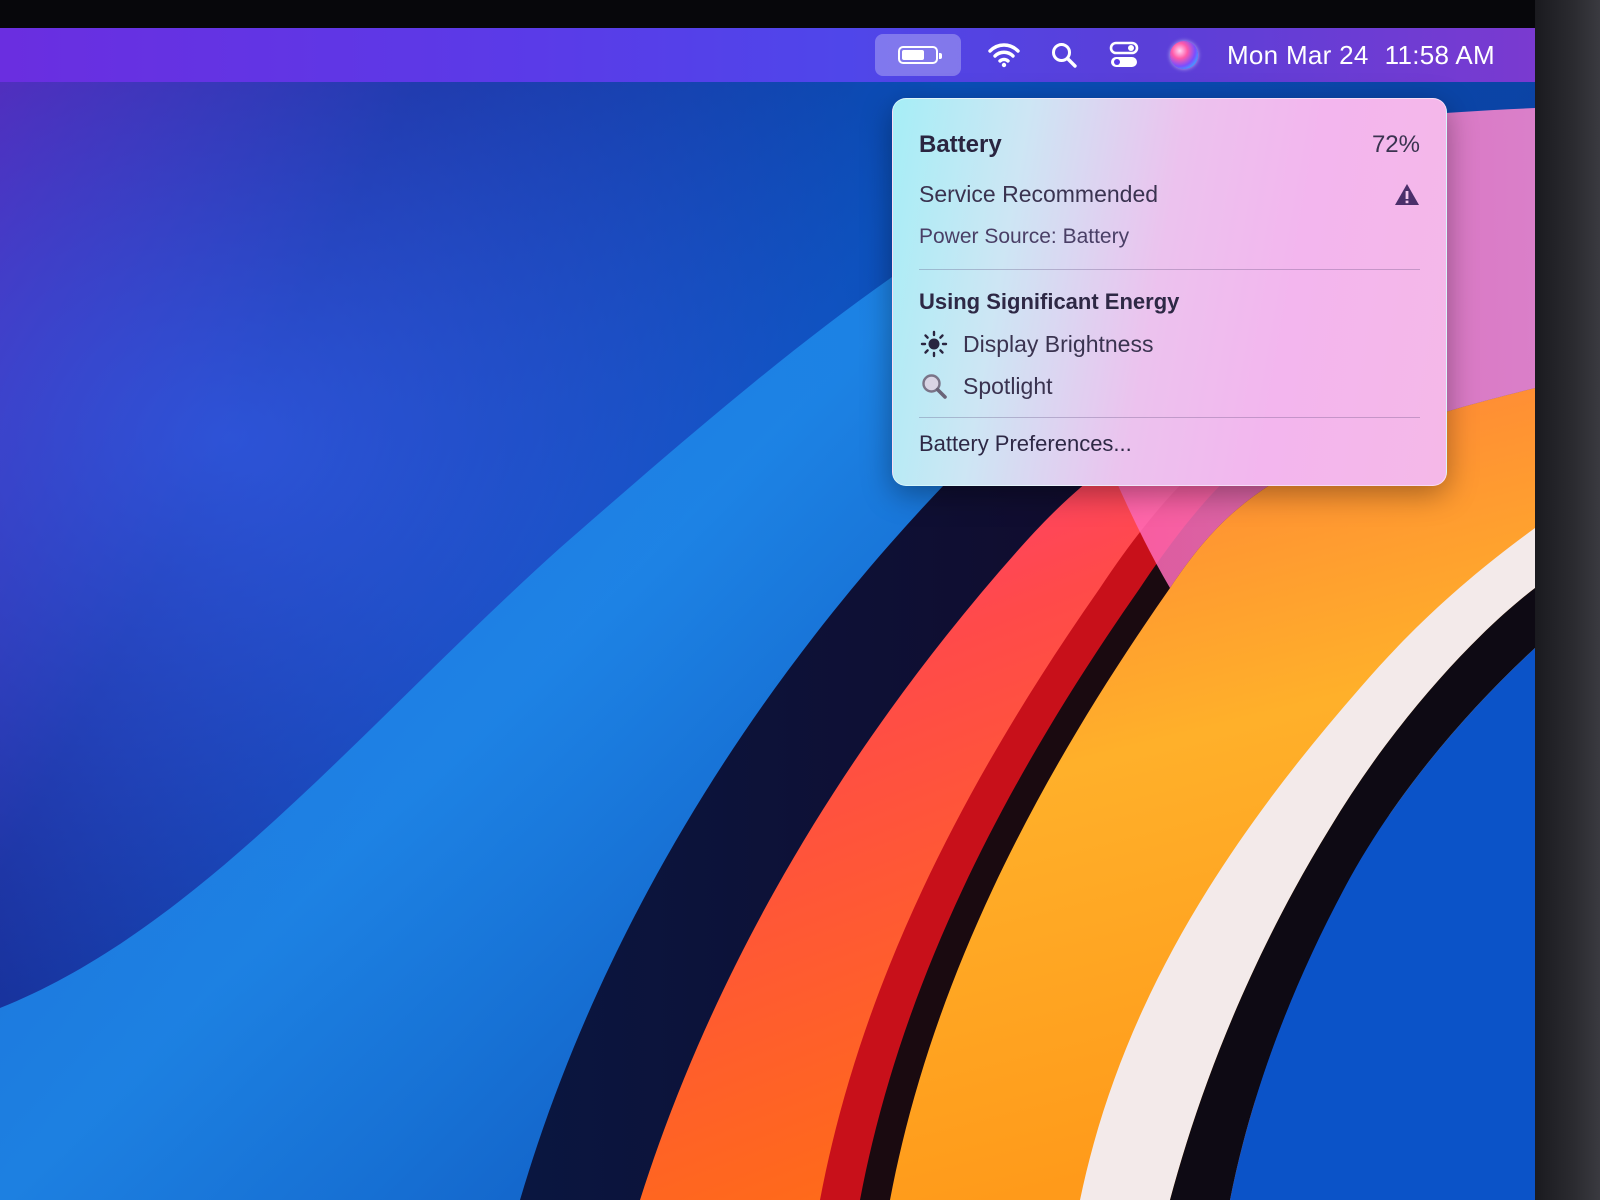  Describe the element at coordinates (934, 386) in the screenshot. I see `magnifier-icon` at that location.